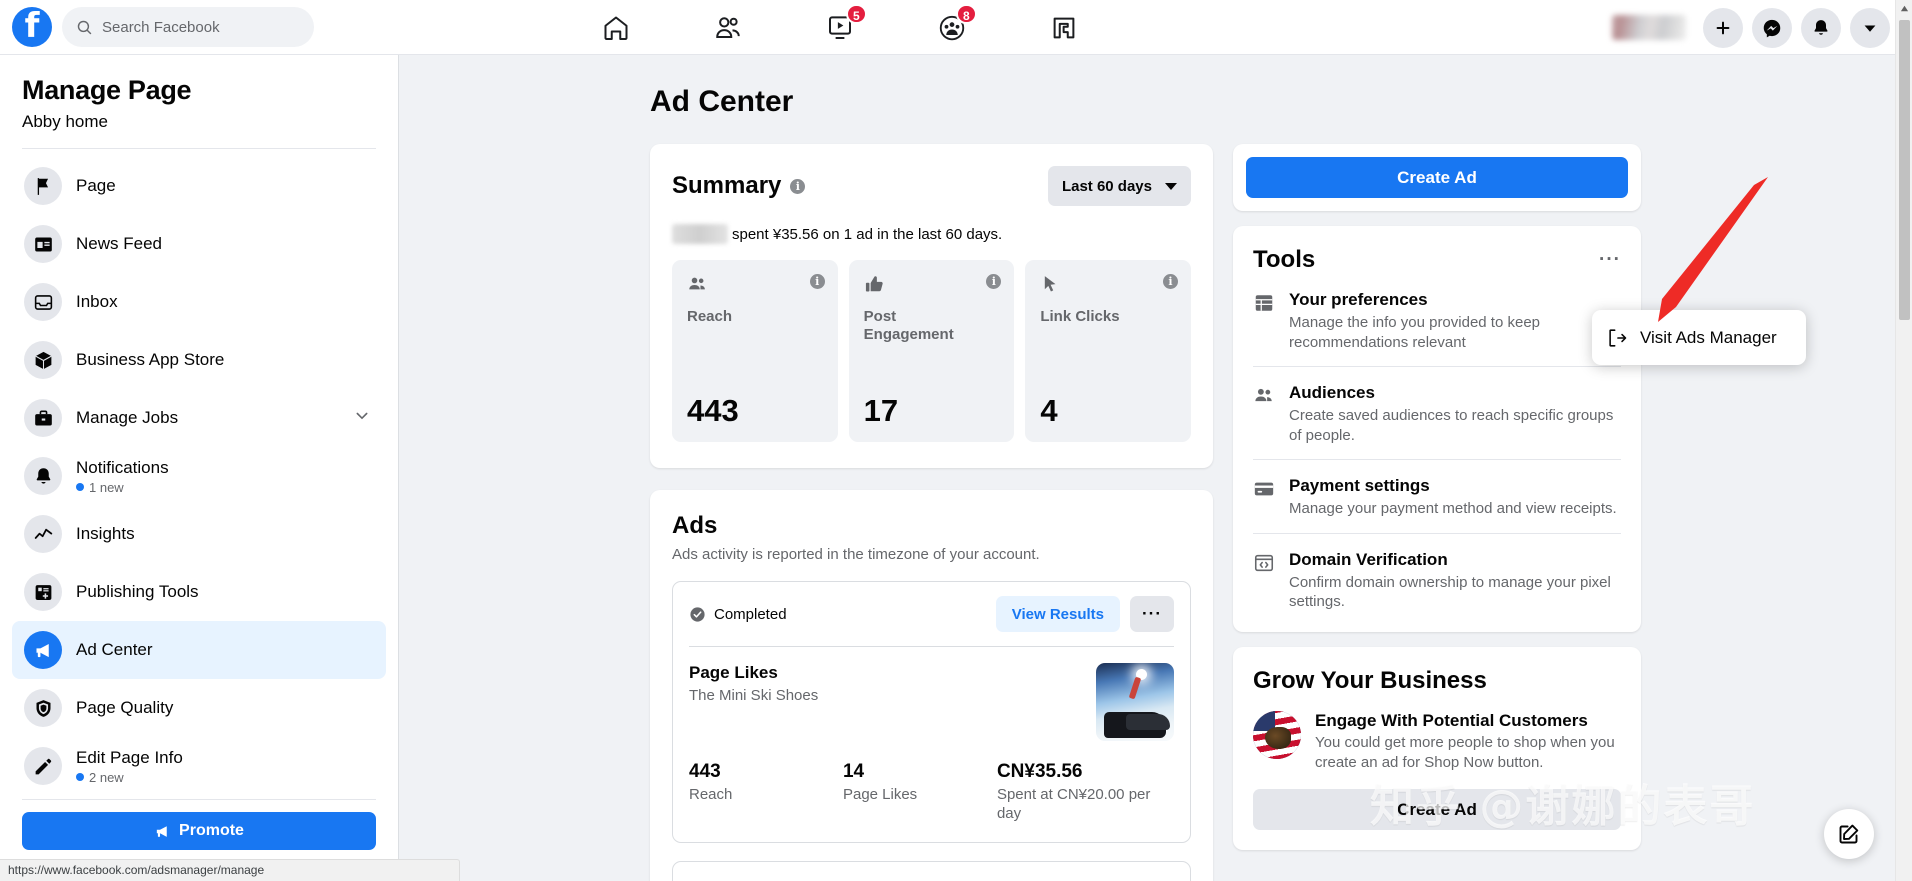 The width and height of the screenshot is (1912, 881). I want to click on ad-stat-label: Page Likes, so click(880, 794).